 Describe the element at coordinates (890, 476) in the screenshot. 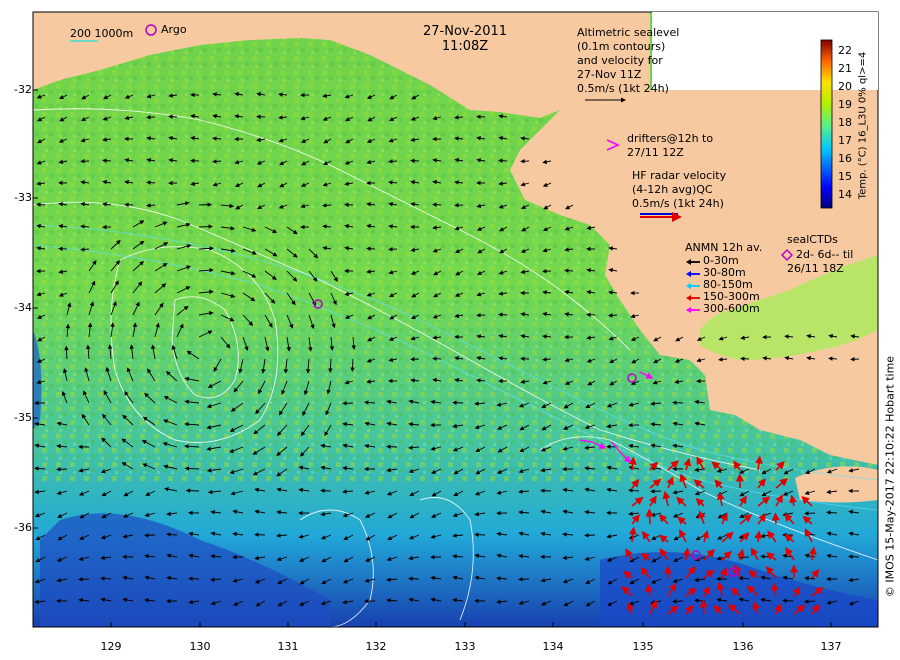

I see `credit: © IMOS 15-May-2017 22:10:22 Hobart time` at that location.